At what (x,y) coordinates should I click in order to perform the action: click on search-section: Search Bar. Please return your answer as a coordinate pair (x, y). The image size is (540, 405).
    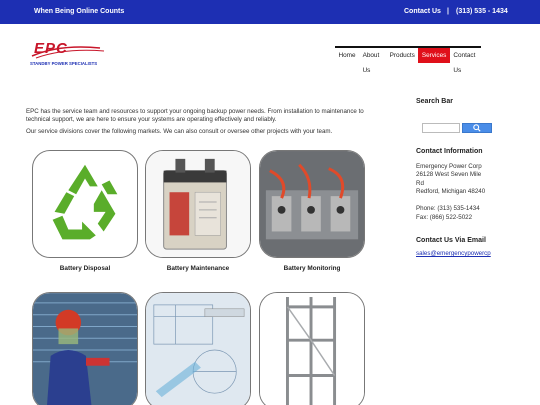
    Looking at the image, I should click on (434, 101).